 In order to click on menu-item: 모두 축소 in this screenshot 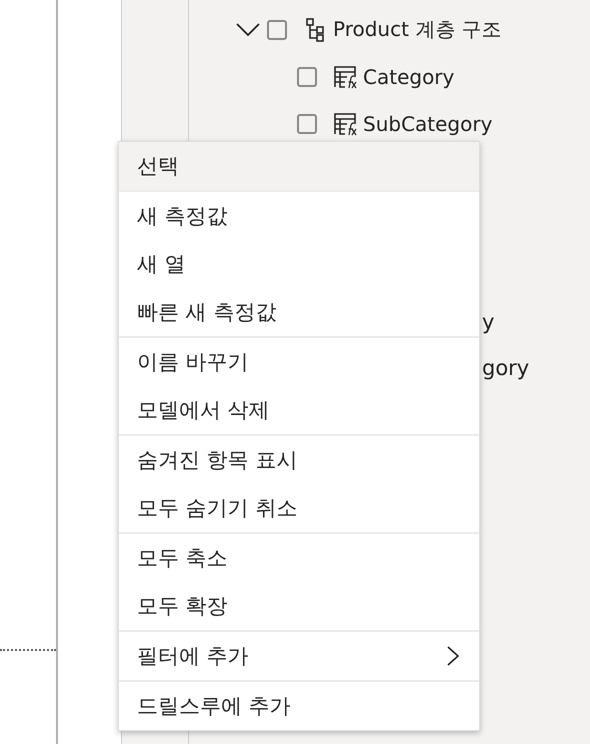, I will do `click(299, 558)`.